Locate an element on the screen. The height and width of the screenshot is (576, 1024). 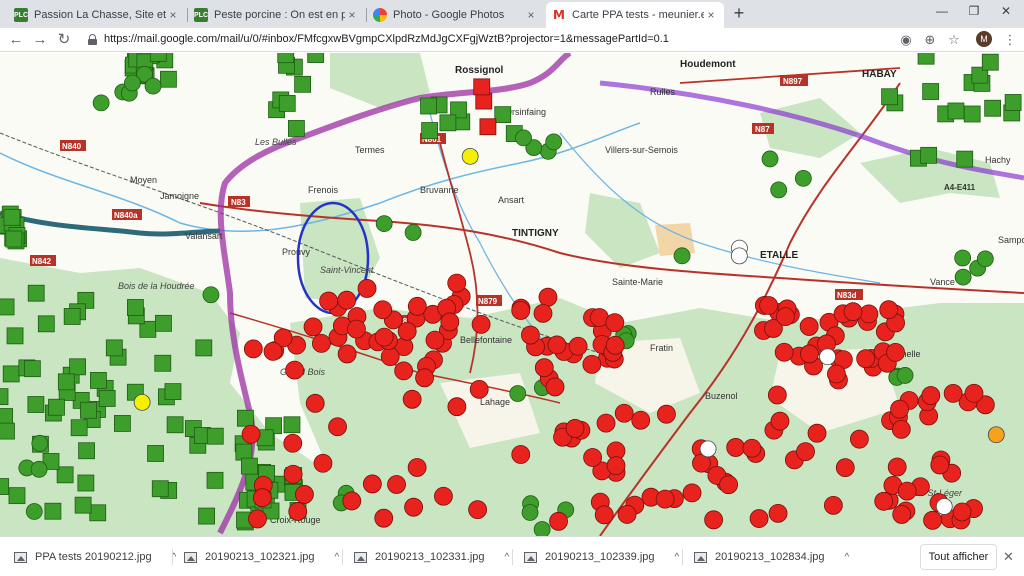
place-label: Hachy is located at coordinates (998, 160).